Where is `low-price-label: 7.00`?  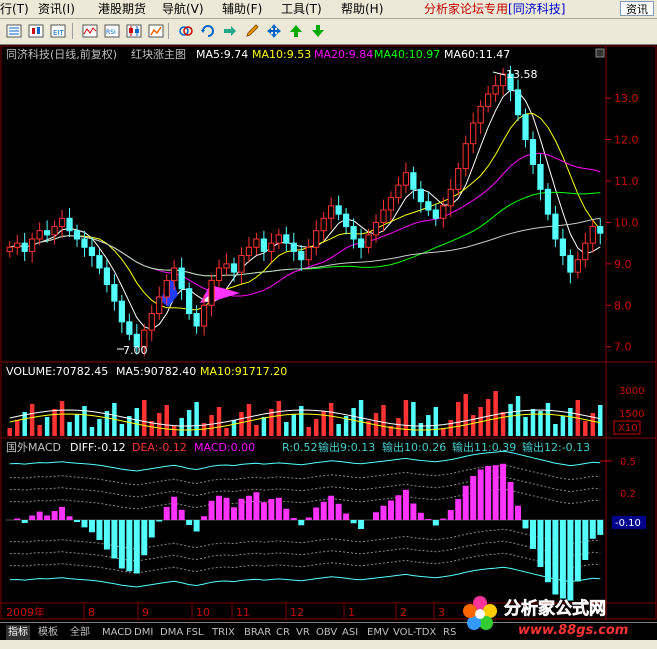
low-price-label: 7.00 is located at coordinates (135, 350).